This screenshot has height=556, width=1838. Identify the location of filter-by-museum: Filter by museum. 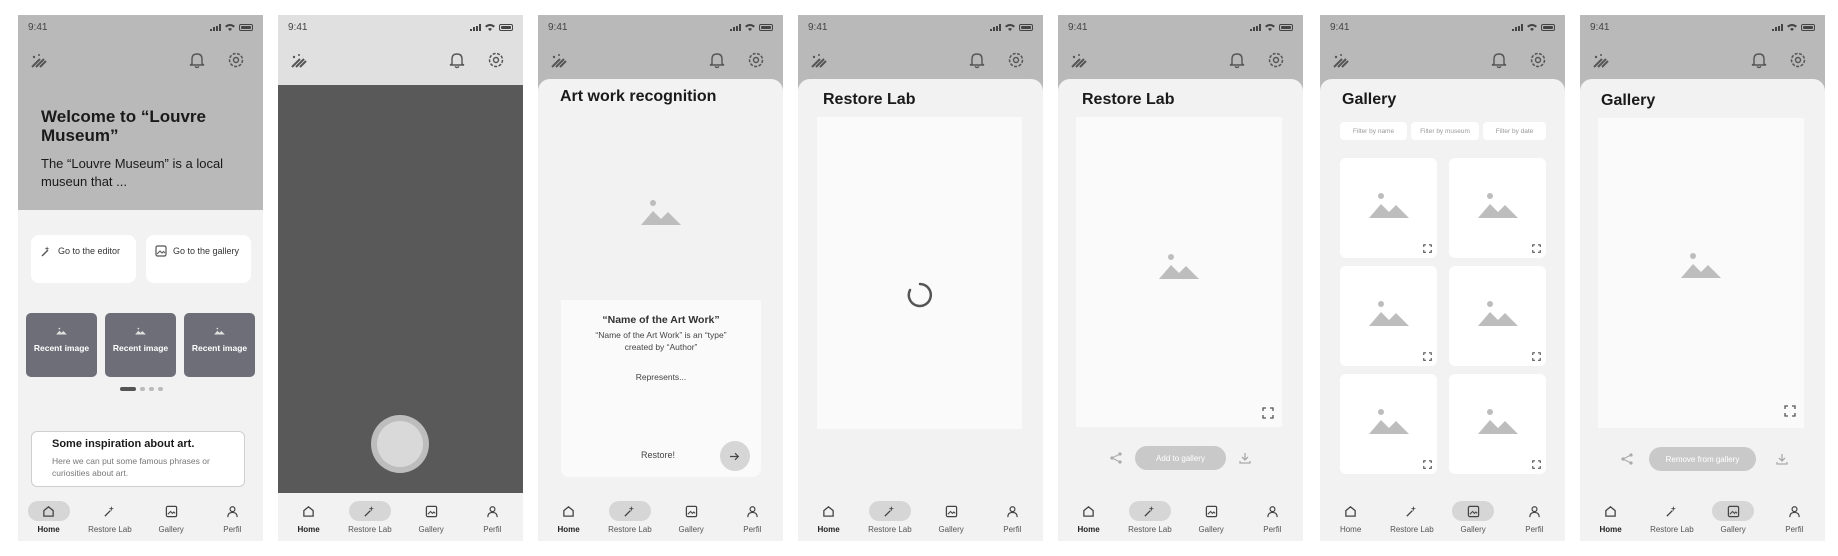
(1445, 131).